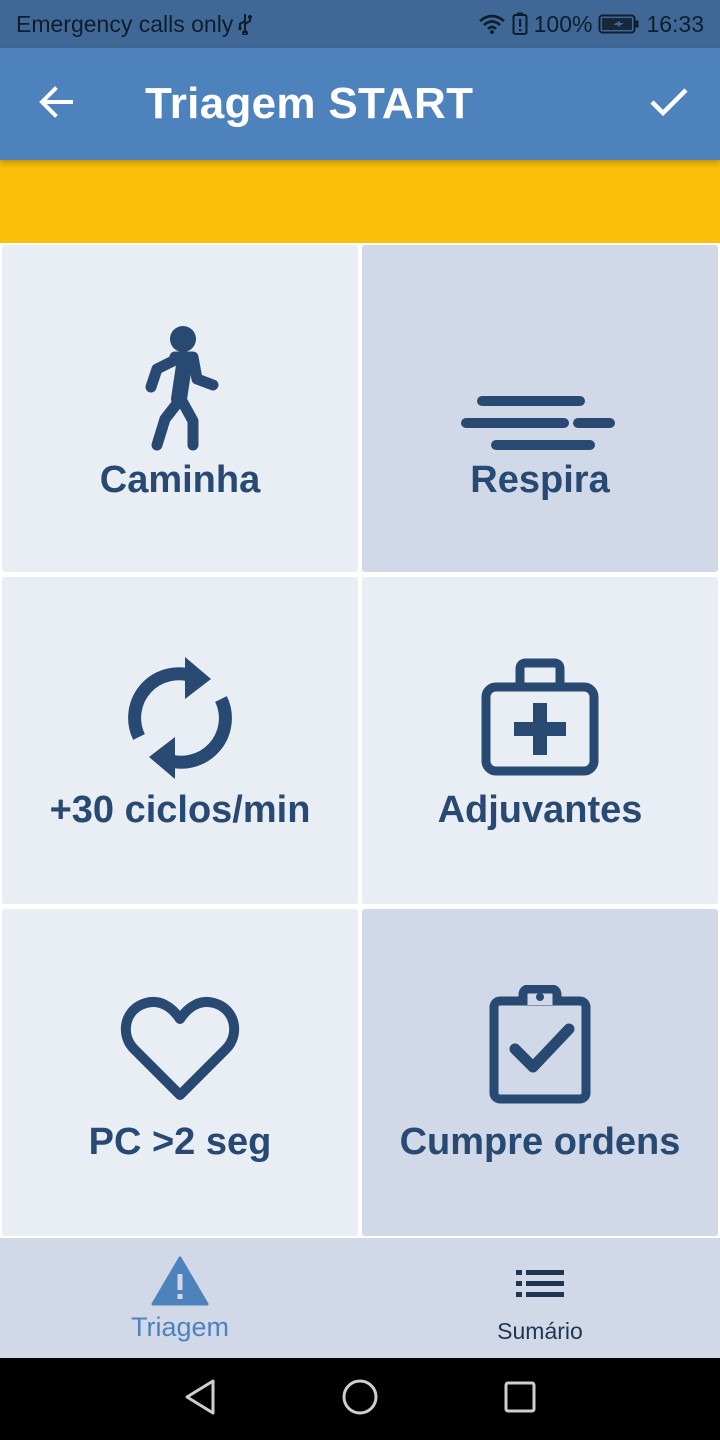  I want to click on tile-ciclos: +30 ciclos/min, so click(180, 740).